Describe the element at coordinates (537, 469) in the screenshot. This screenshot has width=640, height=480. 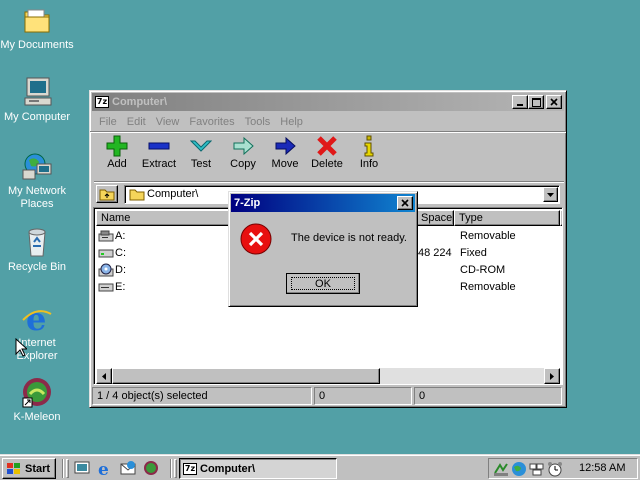
I see `display-tray-icon` at that location.